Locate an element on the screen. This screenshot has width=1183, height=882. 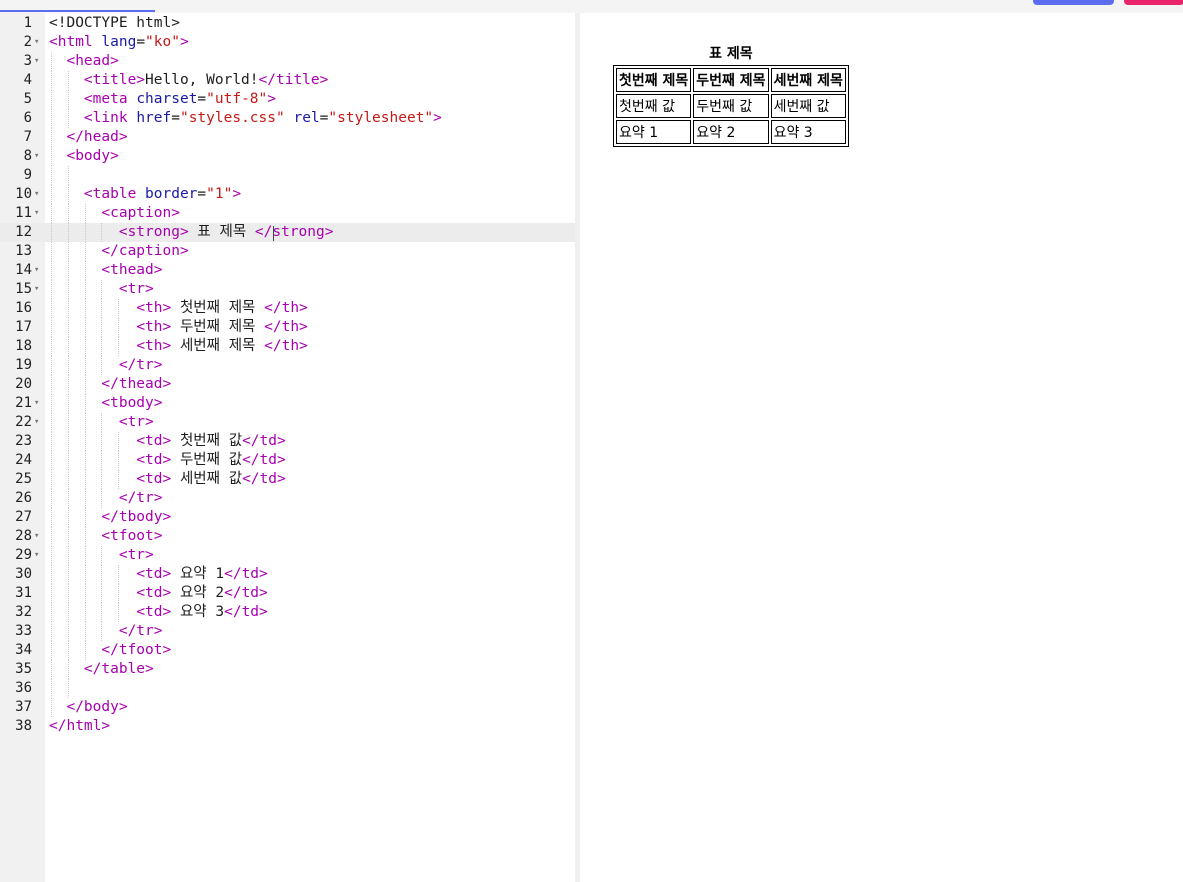
editor-line: 23 <td> 첫번째 값</td> is located at coordinates (287, 441).